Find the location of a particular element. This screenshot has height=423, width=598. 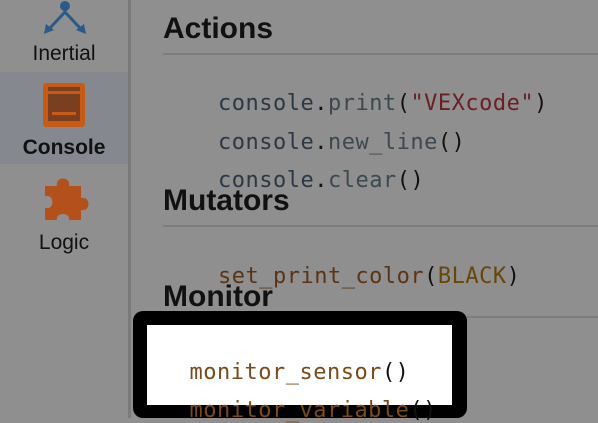

section-title-monitor: Monitor is located at coordinates (218, 296).